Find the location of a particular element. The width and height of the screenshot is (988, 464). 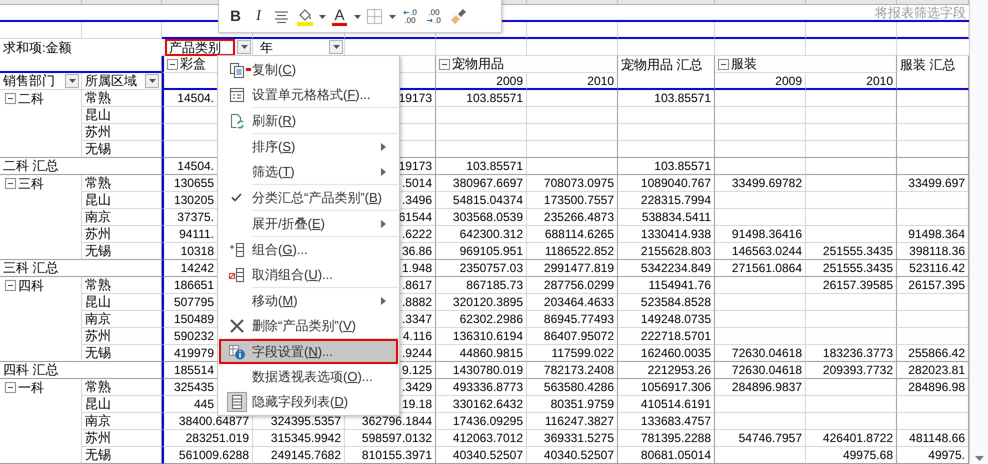

table-cell: 49975.68 is located at coordinates (851, 455).